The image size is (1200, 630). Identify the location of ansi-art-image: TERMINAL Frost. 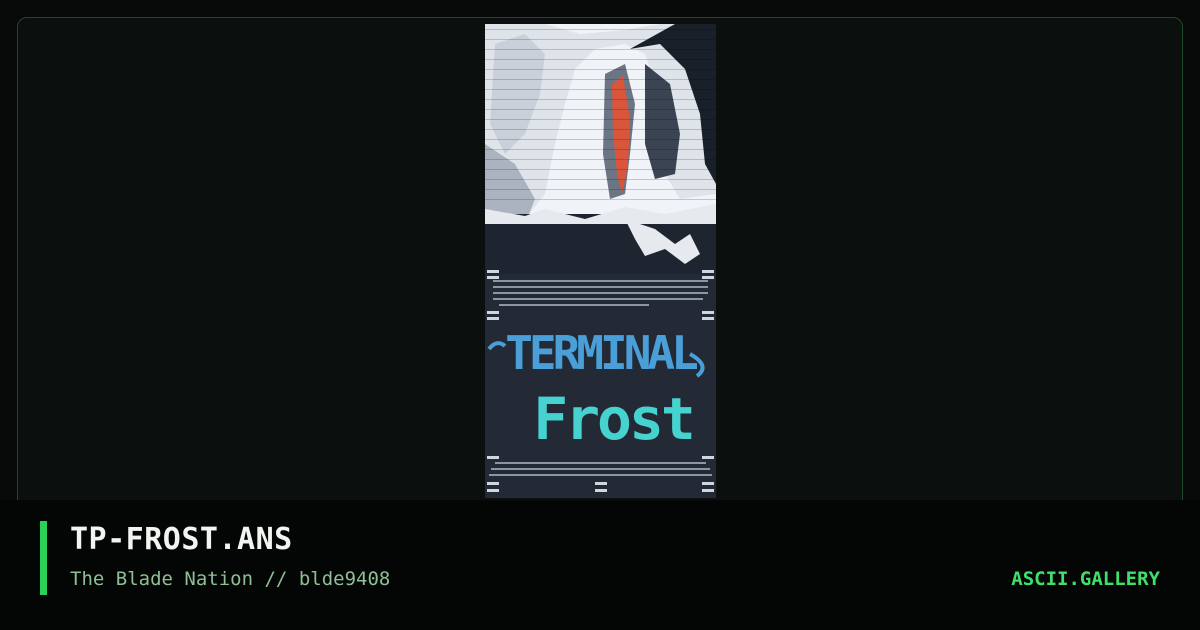
(600, 258).